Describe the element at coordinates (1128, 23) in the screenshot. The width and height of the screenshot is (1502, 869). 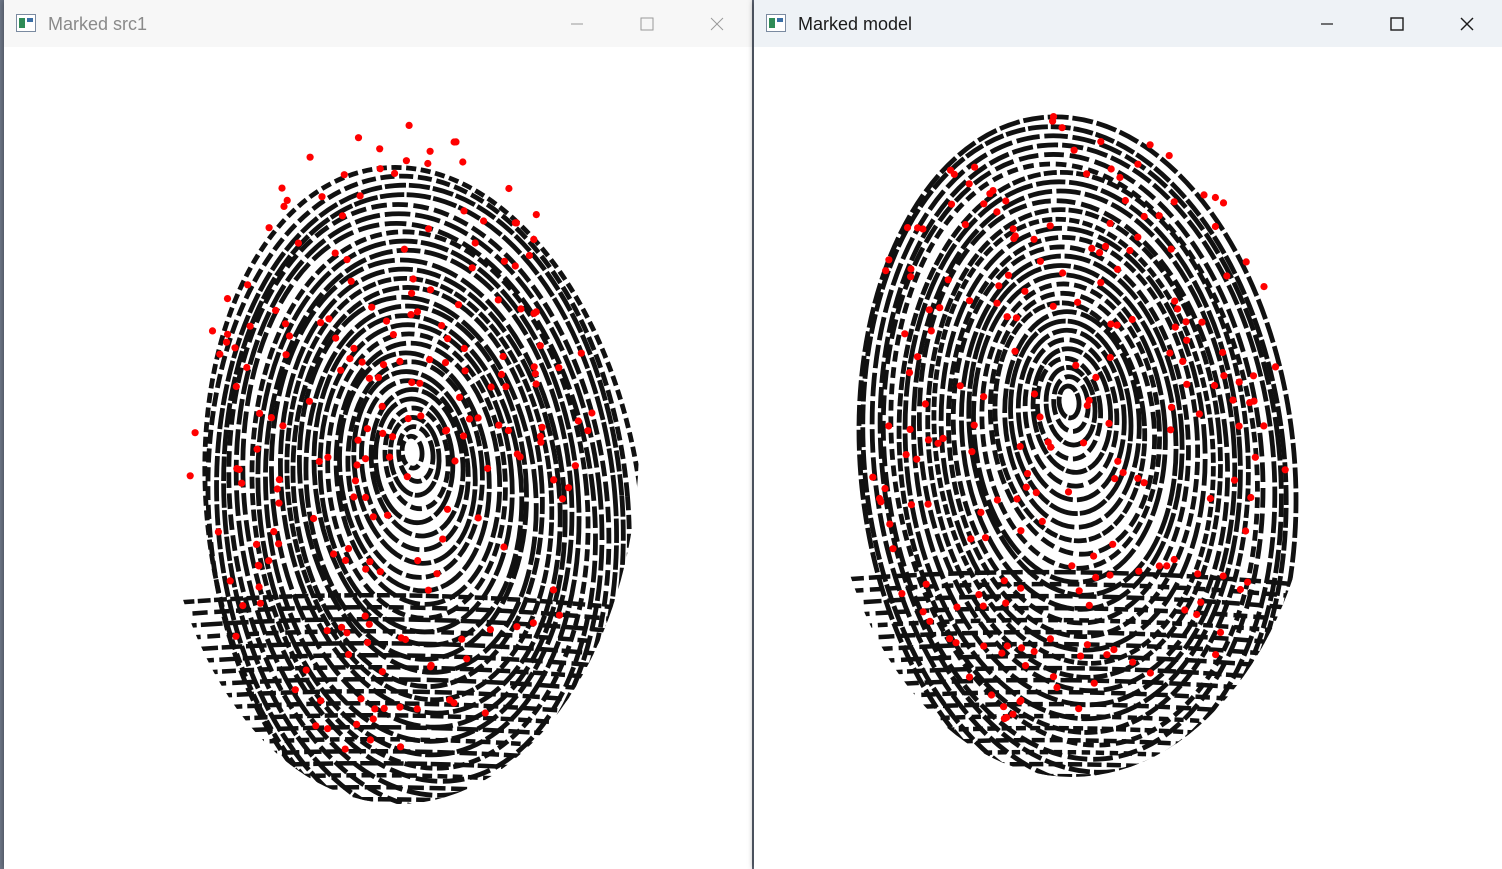
I see `title-bar: Marked model` at that location.